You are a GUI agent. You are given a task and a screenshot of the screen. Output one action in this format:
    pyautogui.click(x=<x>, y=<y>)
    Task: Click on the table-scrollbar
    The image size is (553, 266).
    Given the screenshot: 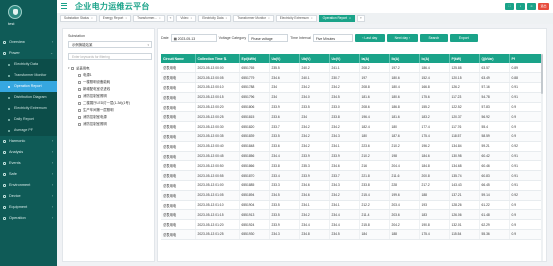 What is the action you would take?
    pyautogui.click(x=542, y=157)
    